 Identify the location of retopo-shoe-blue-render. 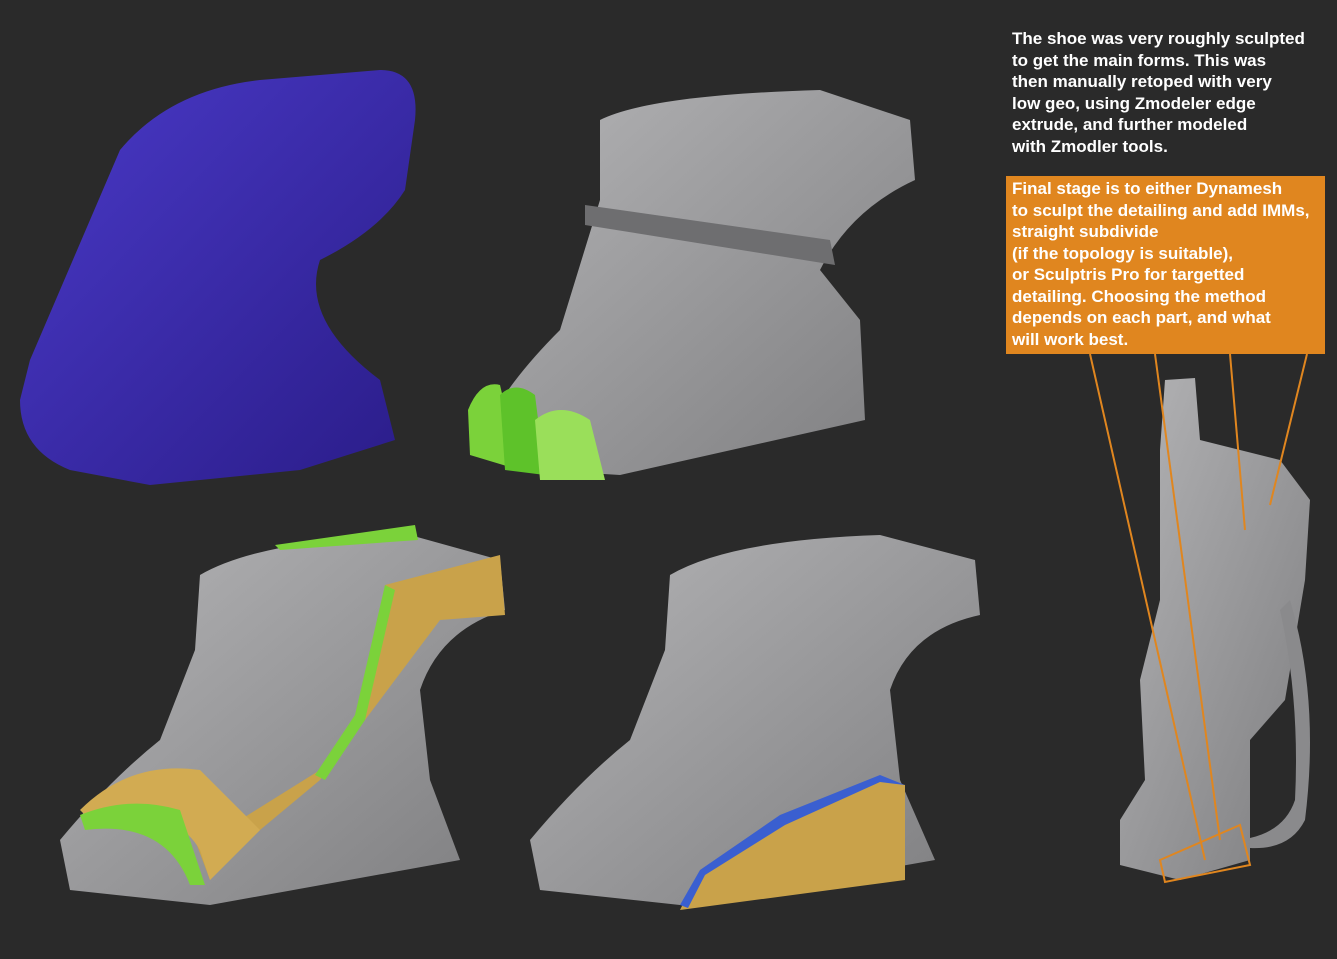
(755, 722).